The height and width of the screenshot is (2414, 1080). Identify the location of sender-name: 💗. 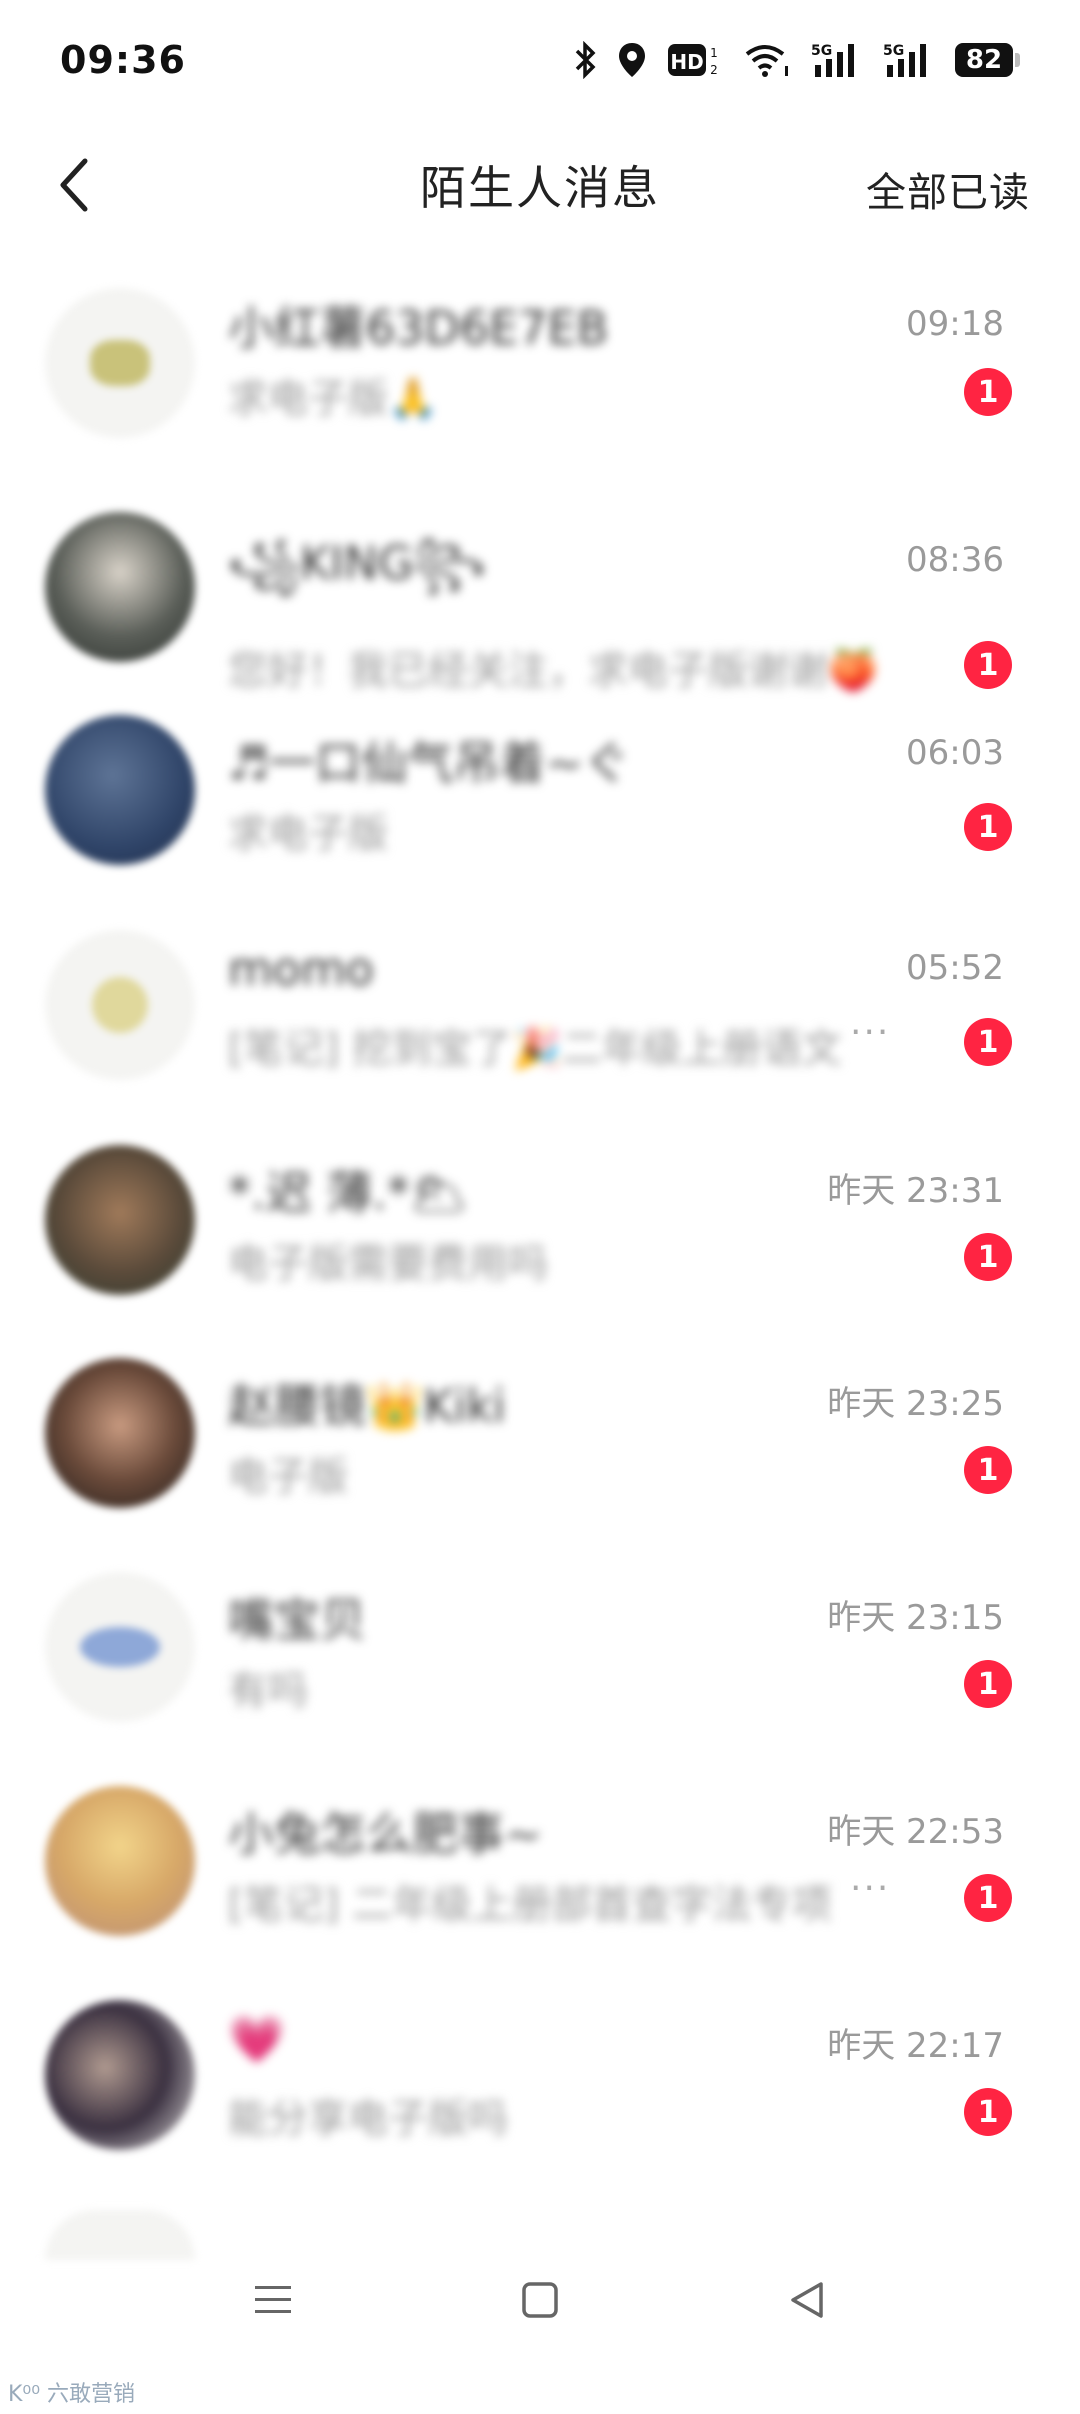
(257, 2039).